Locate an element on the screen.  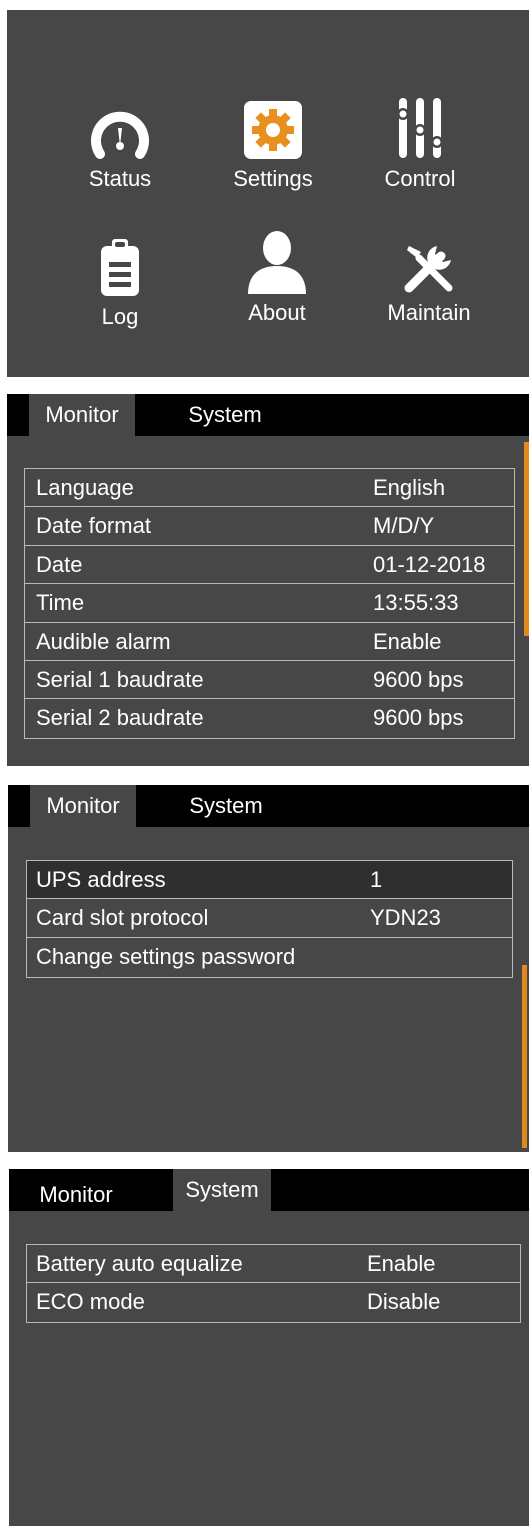
clipboard-icon is located at coordinates (120, 267).